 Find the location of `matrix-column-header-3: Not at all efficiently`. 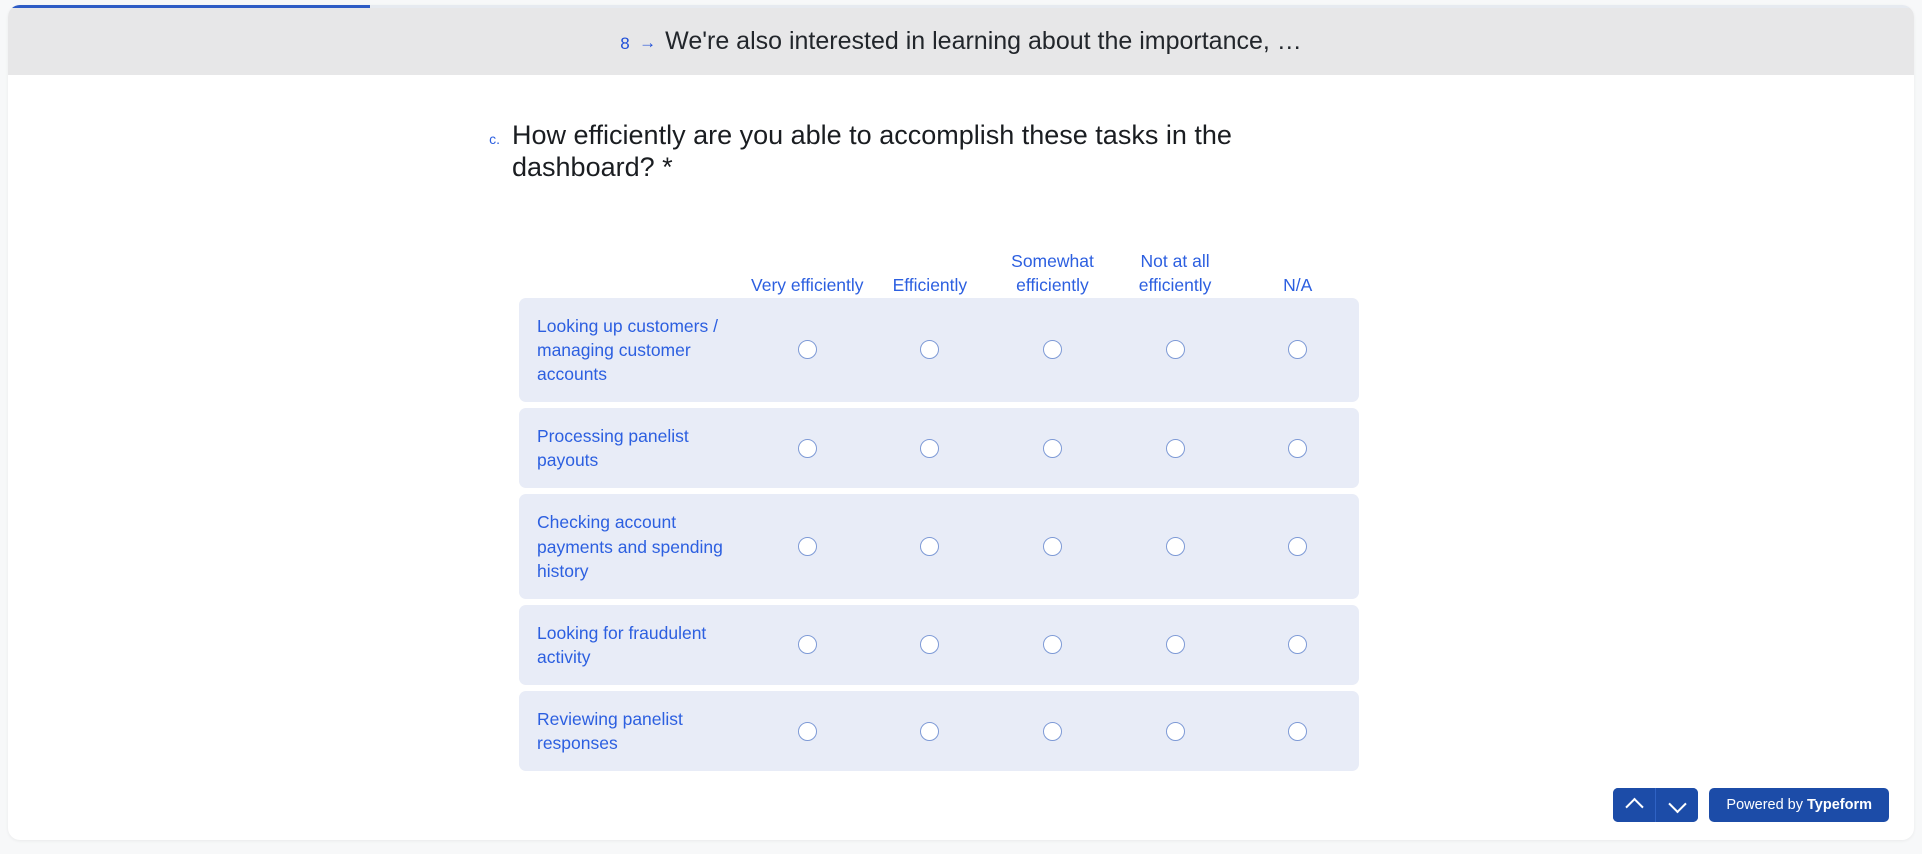

matrix-column-header-3: Not at all efficiently is located at coordinates (1175, 273).